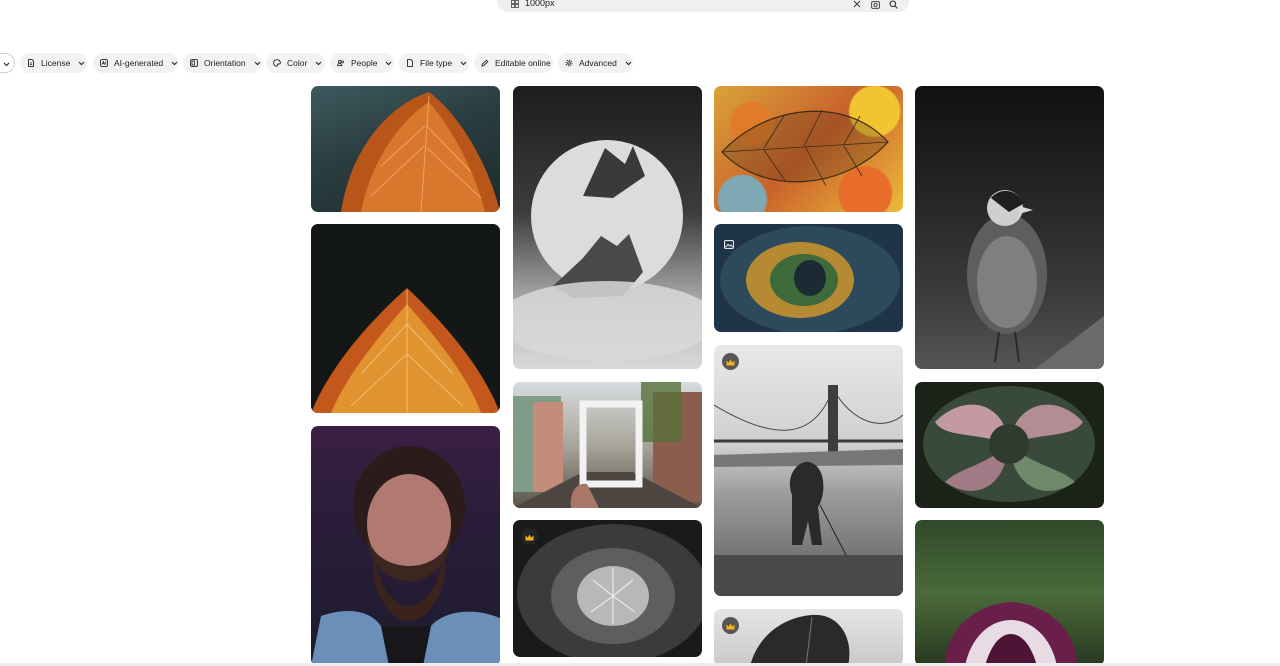 This screenshot has width=1280, height=666. What do you see at coordinates (515, 4) in the screenshot?
I see `filter-icon` at bounding box center [515, 4].